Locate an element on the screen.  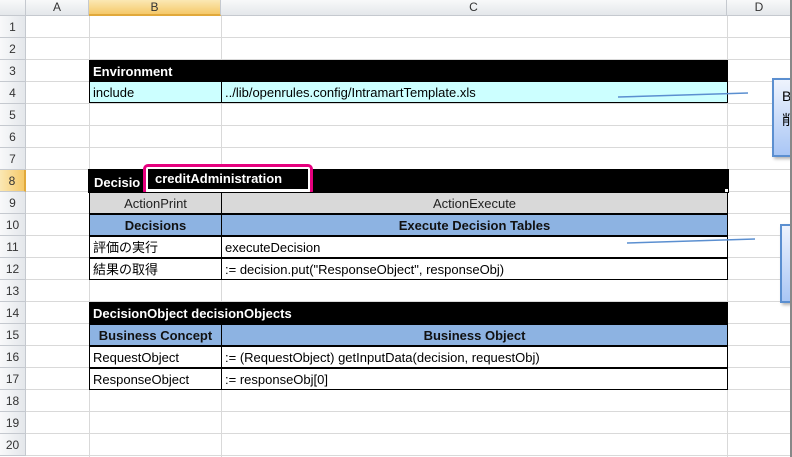
callout-connectors is located at coordinates (686, 168).